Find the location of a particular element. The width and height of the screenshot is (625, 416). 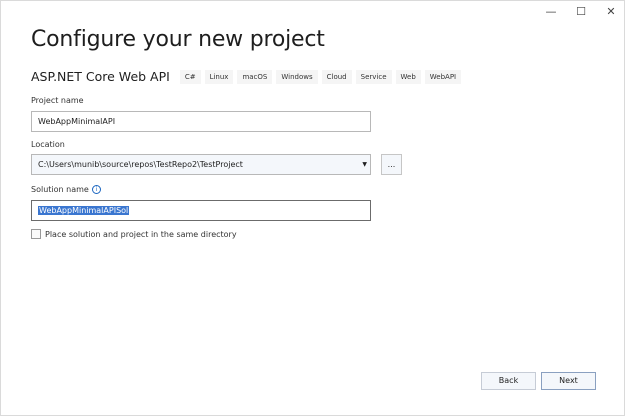

maximize-button: ☐ is located at coordinates (581, 12).